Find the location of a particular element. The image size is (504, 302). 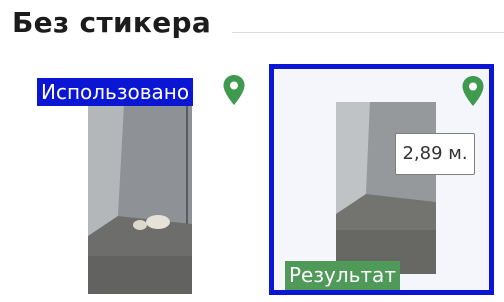

result-badge: Результат is located at coordinates (342, 275).